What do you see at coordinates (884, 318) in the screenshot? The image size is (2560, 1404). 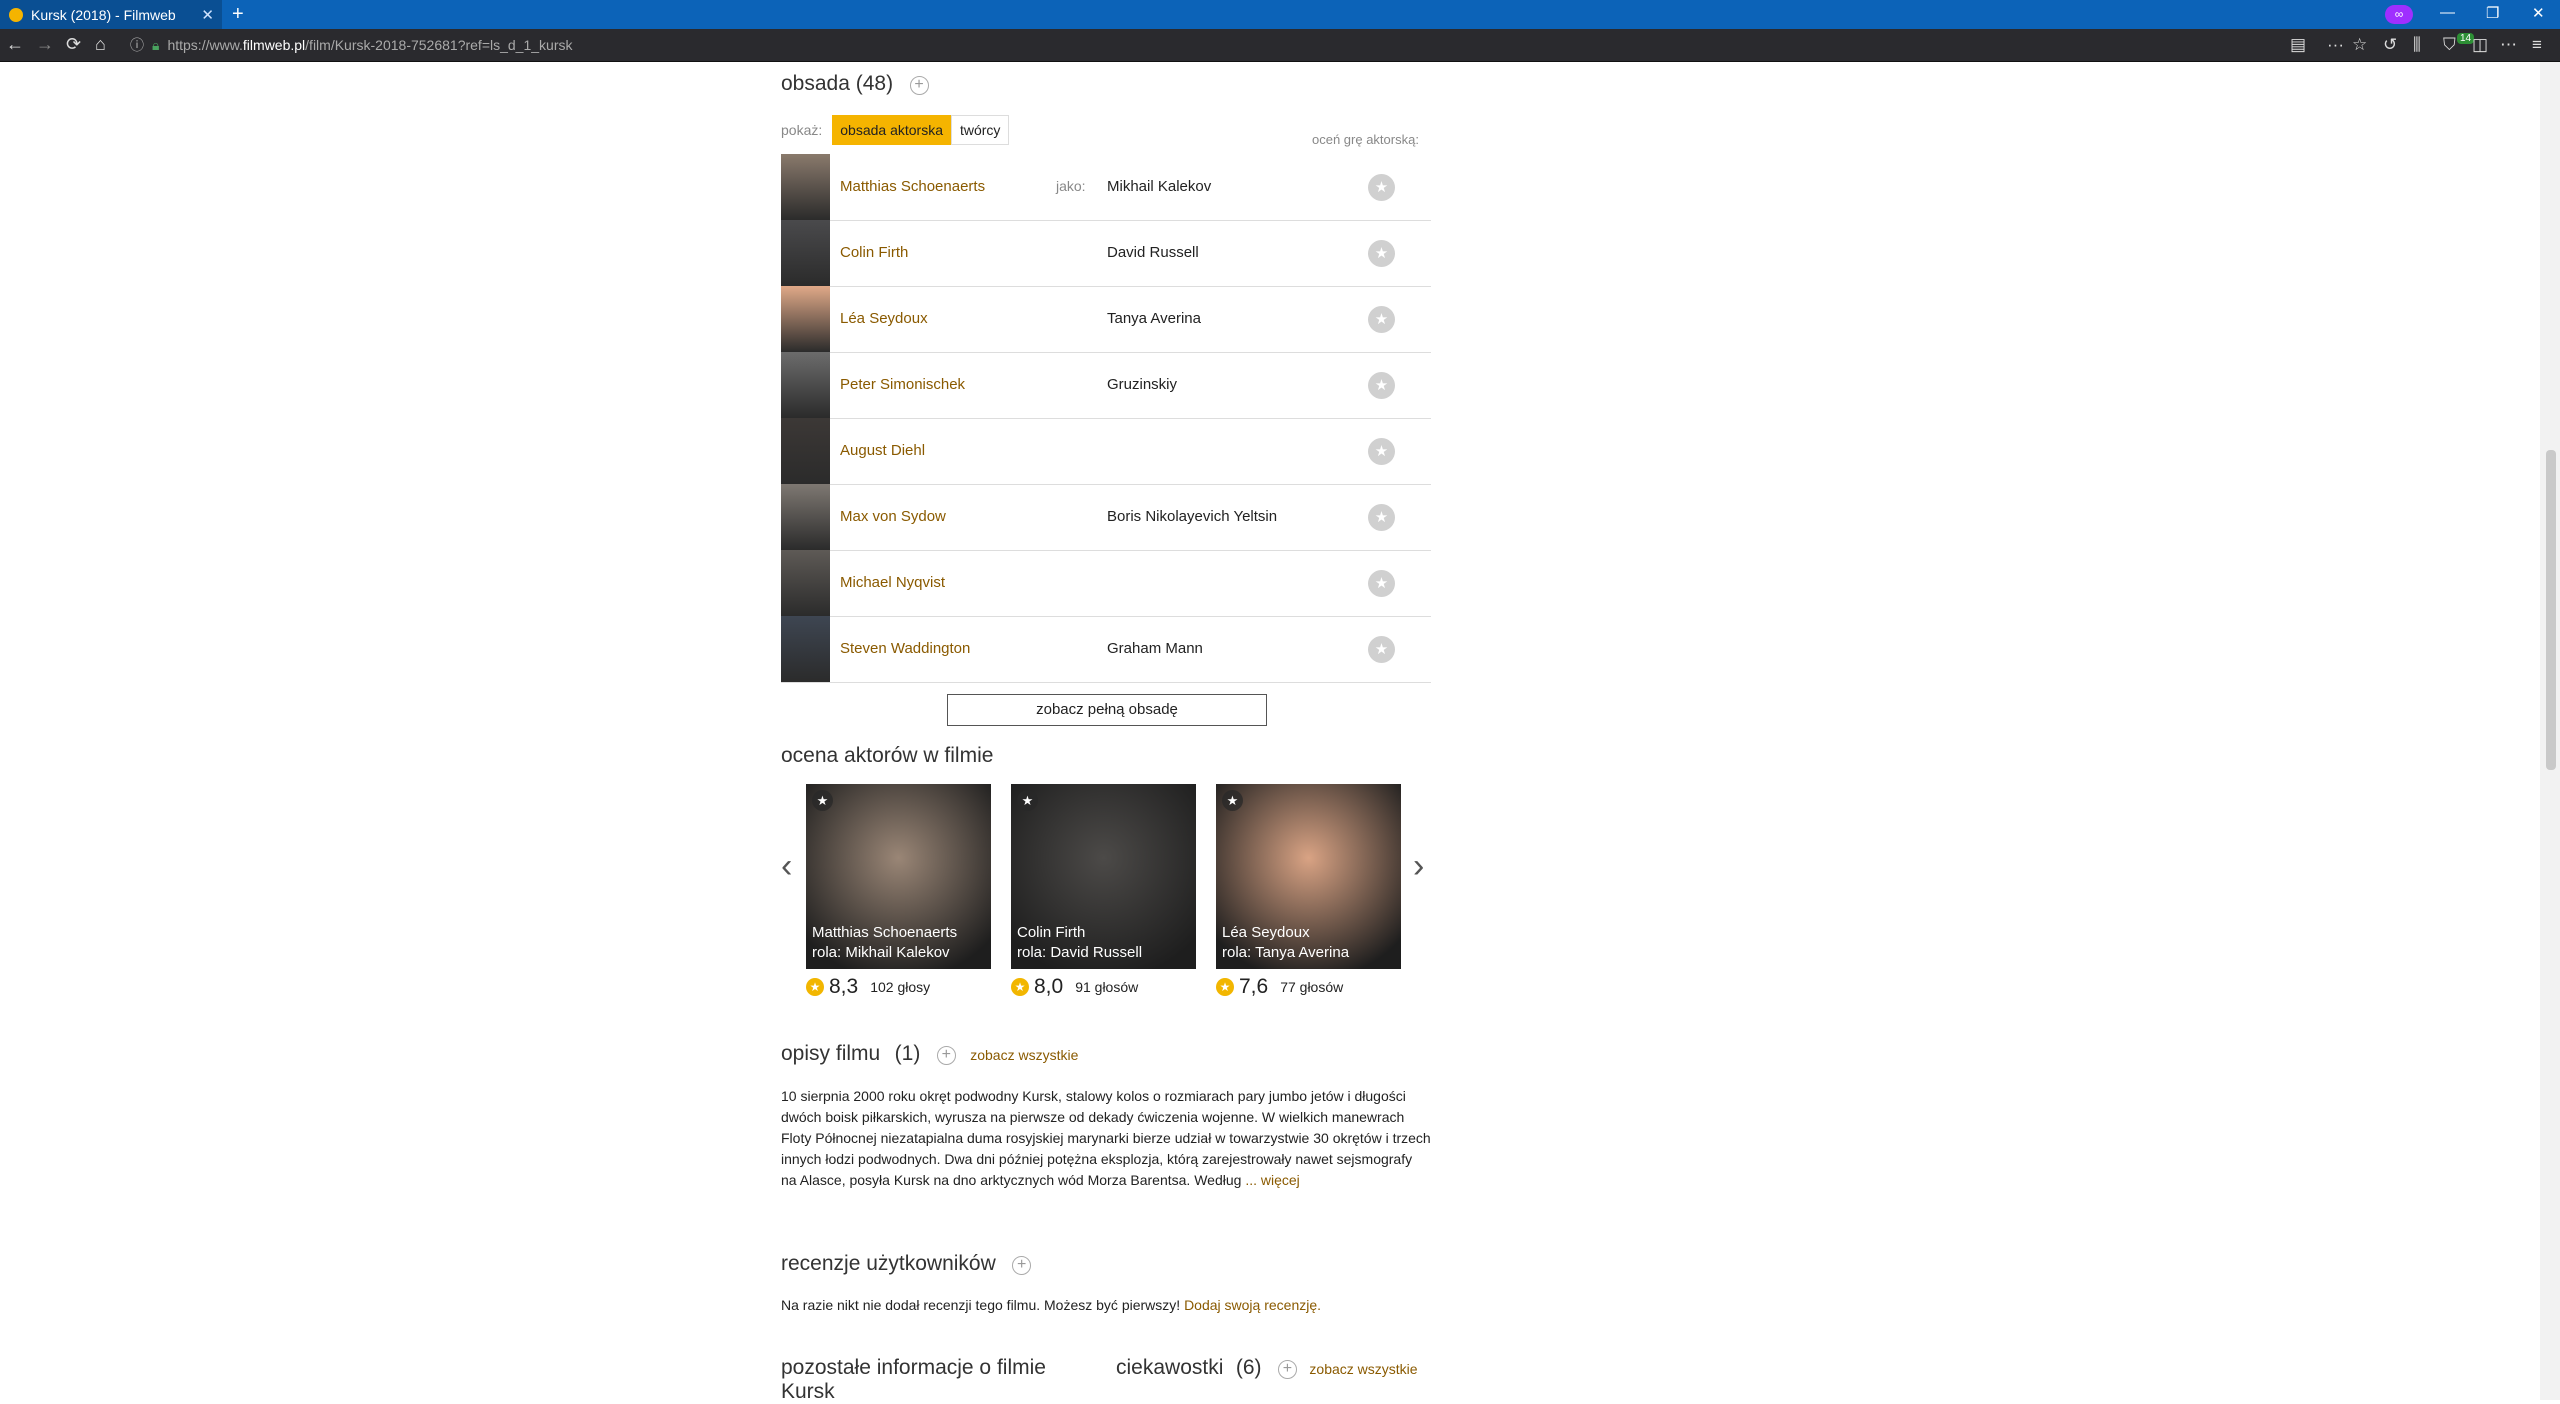 I see `actor-name-link: Léa Seydoux` at bounding box center [884, 318].